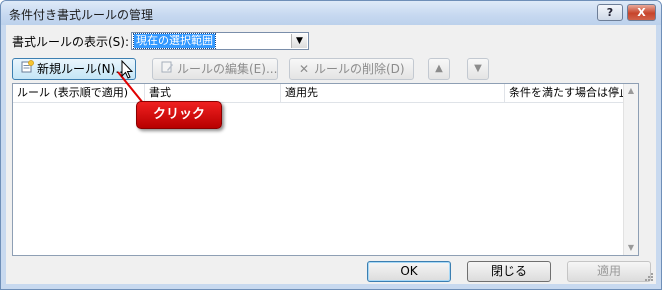 The height and width of the screenshot is (290, 662). Describe the element at coordinates (179, 115) in the screenshot. I see `click-annotation: クリック` at that location.